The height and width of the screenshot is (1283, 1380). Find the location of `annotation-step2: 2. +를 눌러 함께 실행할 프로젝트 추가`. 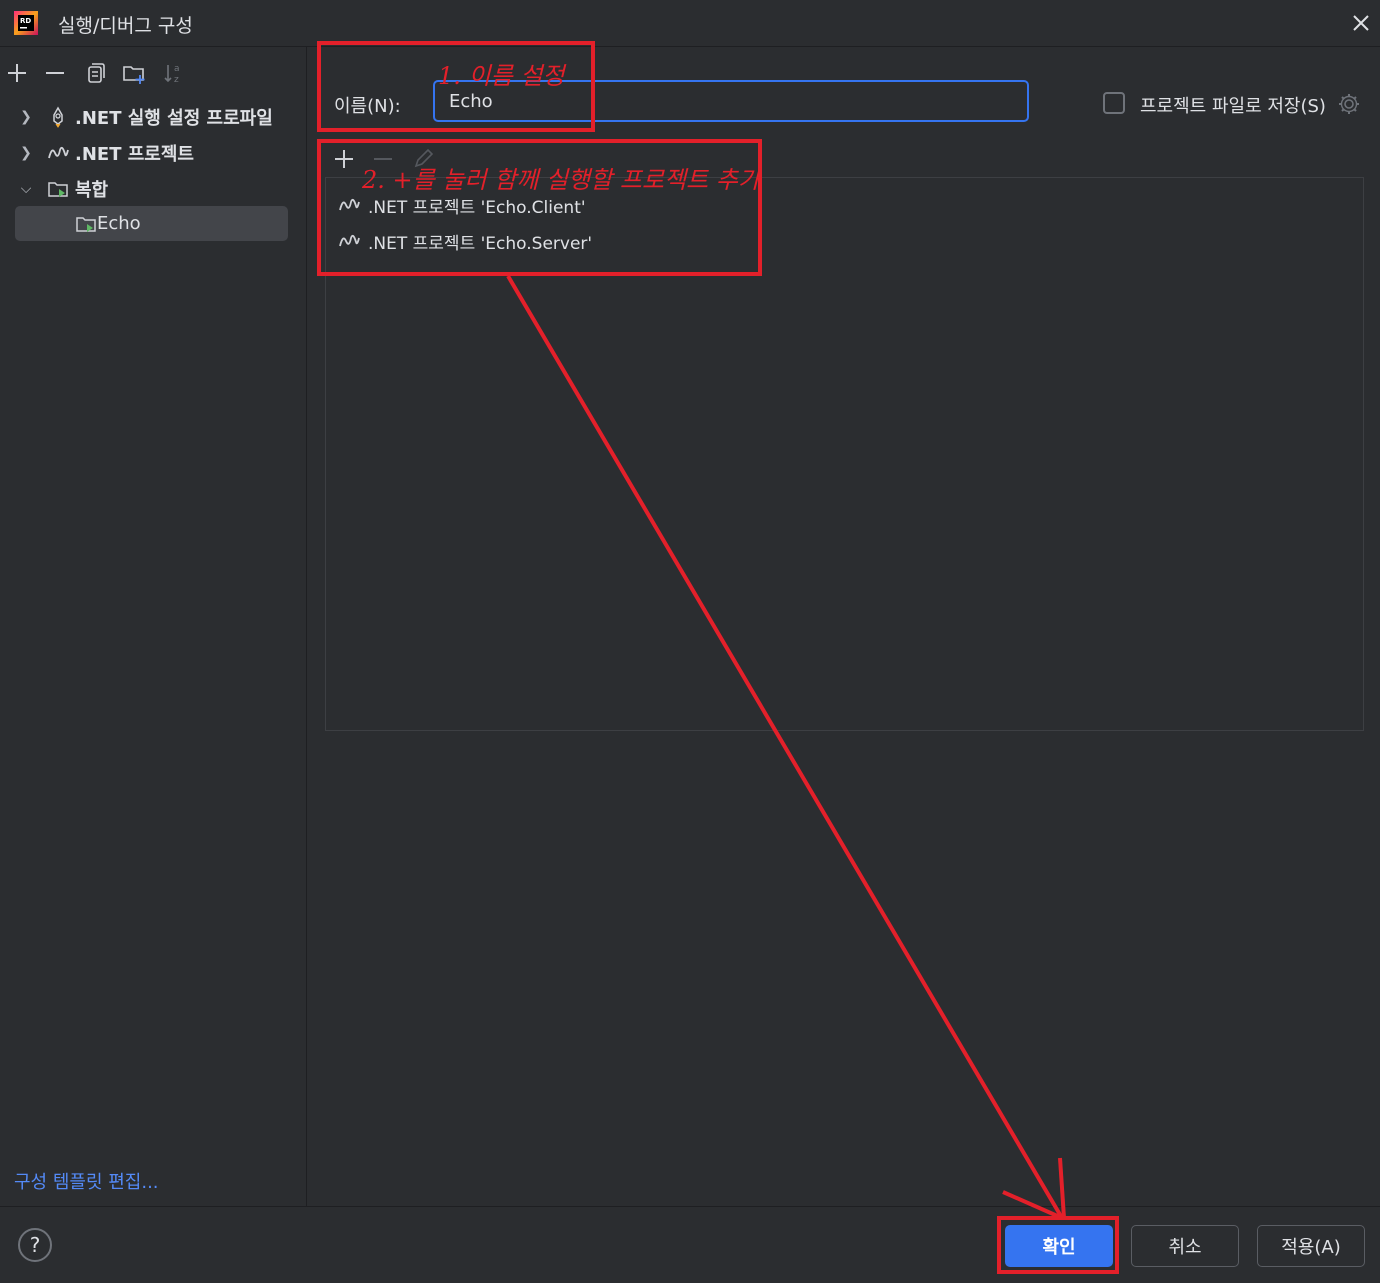

annotation-step2: 2. +를 눌러 함께 실행할 프로젝트 추가 is located at coordinates (561, 180).